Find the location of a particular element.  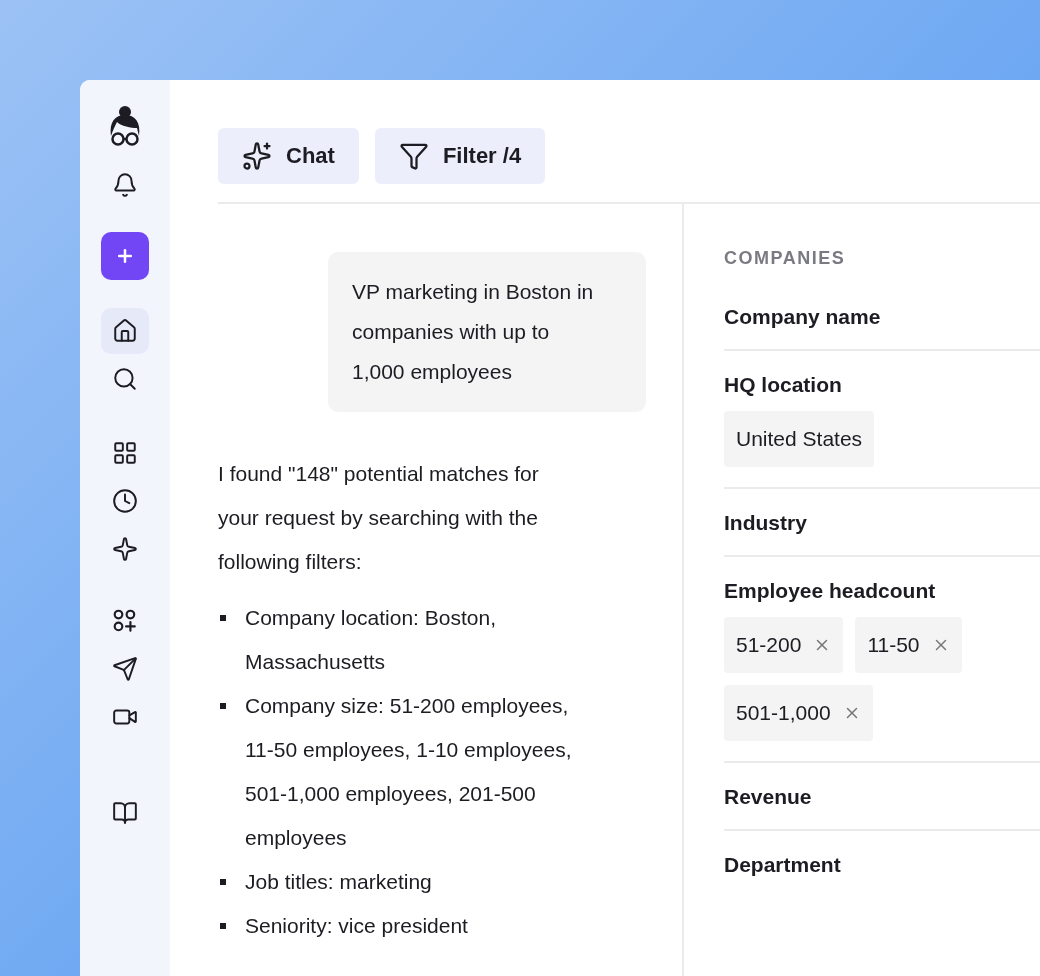

clock-icon is located at coordinates (125, 501).